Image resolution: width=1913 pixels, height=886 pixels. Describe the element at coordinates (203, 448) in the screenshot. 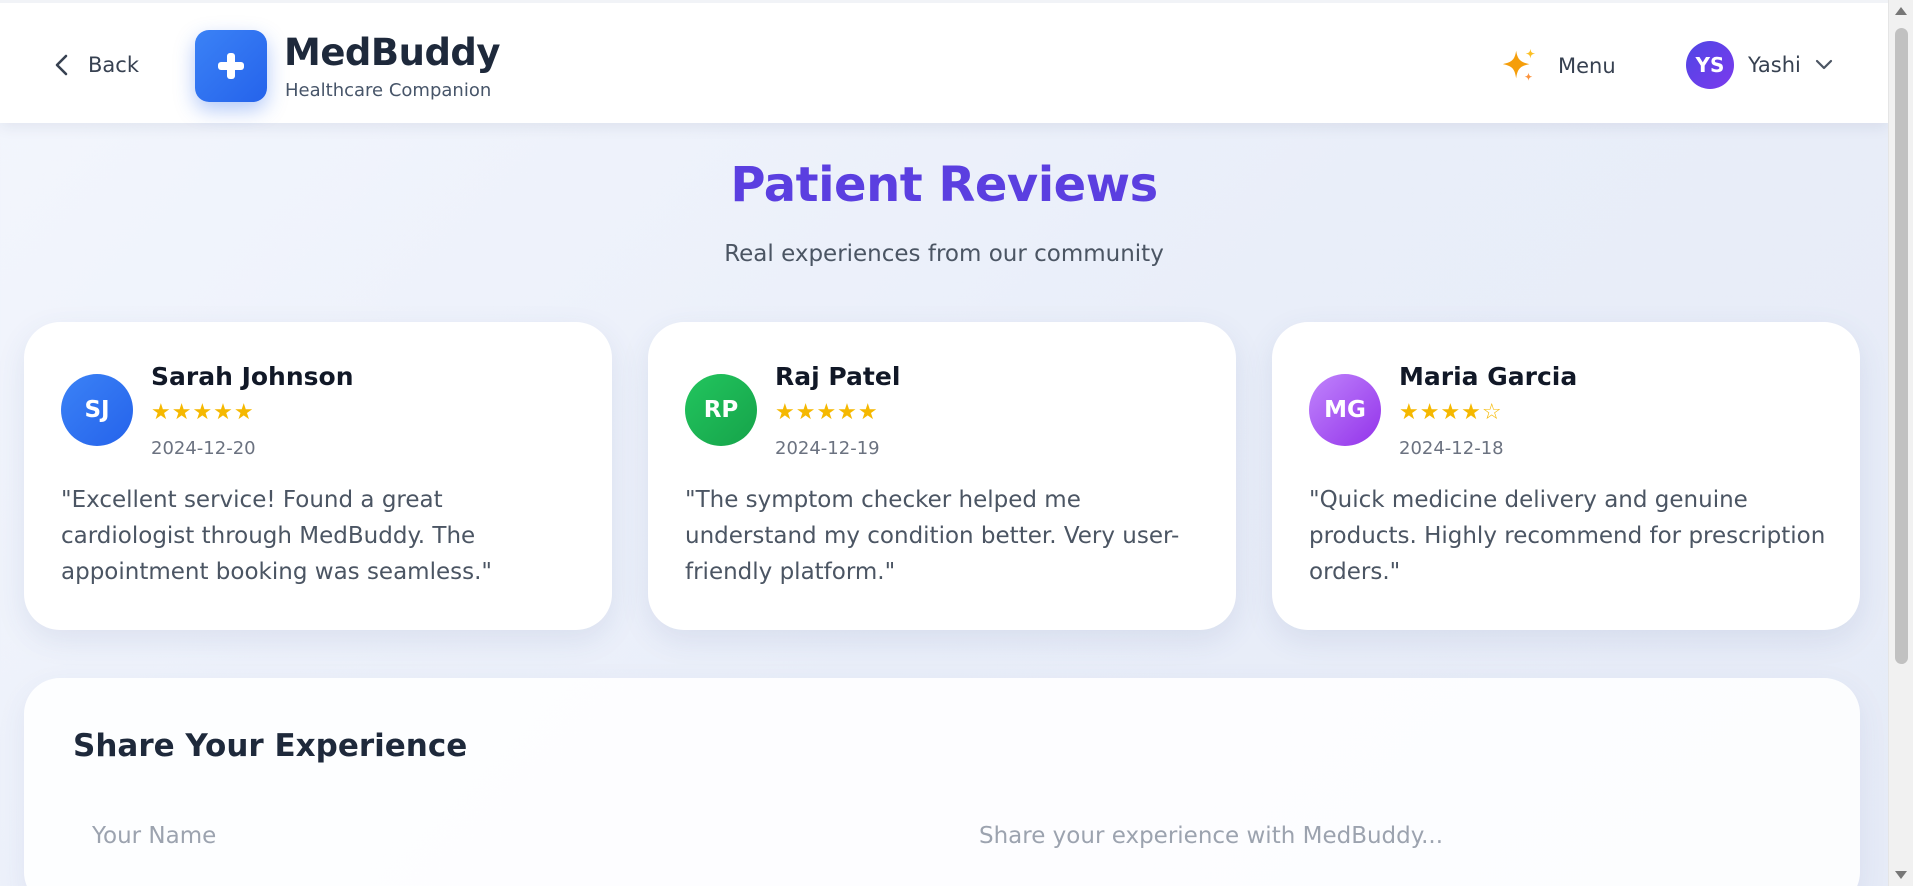

I see `review-date: 2024-12-20` at that location.